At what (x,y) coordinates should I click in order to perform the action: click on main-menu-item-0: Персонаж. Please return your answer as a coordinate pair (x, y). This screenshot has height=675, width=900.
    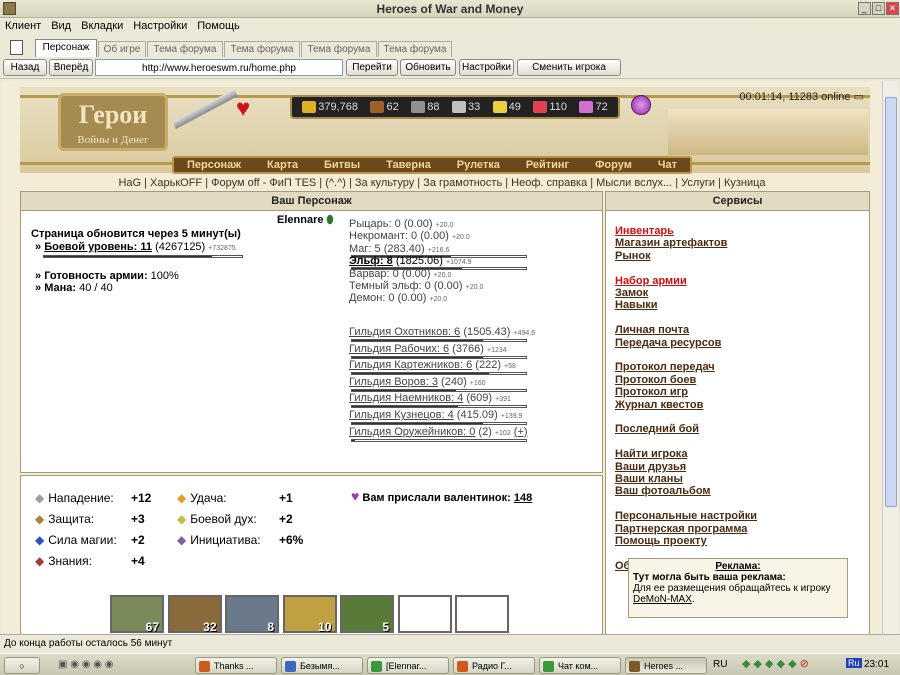
    Looking at the image, I should click on (214, 165).